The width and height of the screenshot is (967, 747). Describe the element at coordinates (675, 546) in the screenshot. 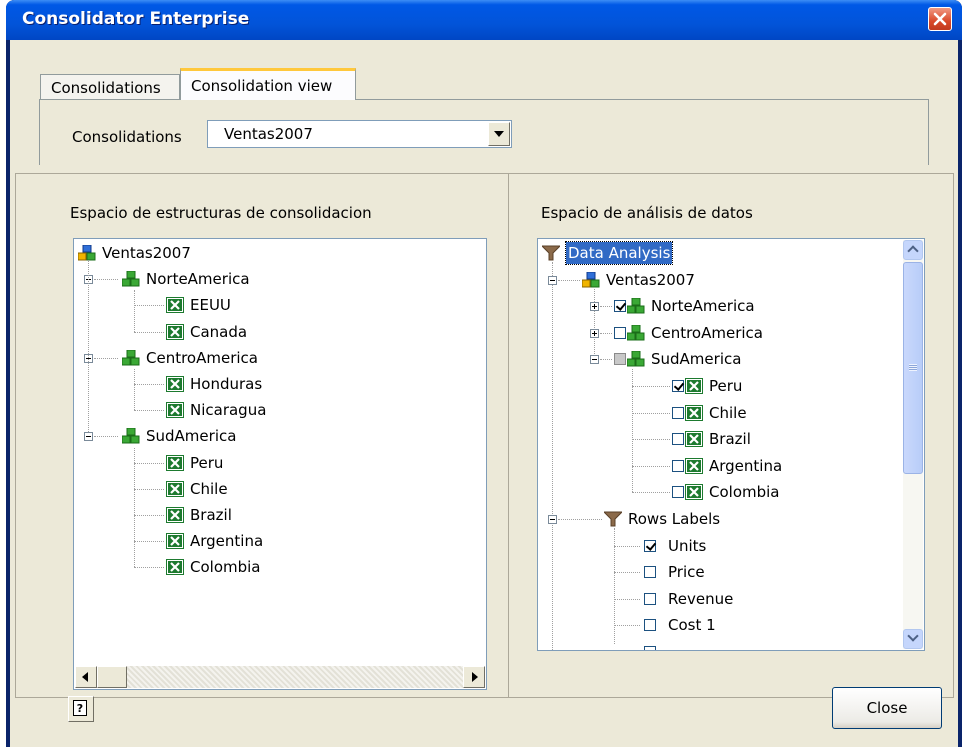

I see `tree-node-field: Units` at that location.